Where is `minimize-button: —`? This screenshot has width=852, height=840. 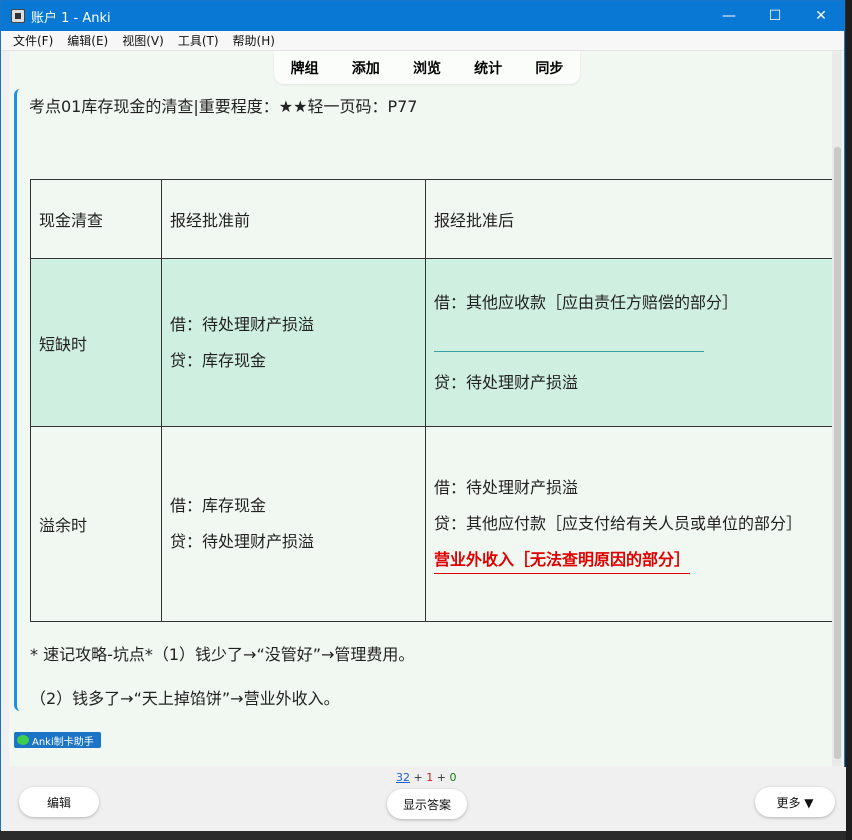
minimize-button: — is located at coordinates (729, 16).